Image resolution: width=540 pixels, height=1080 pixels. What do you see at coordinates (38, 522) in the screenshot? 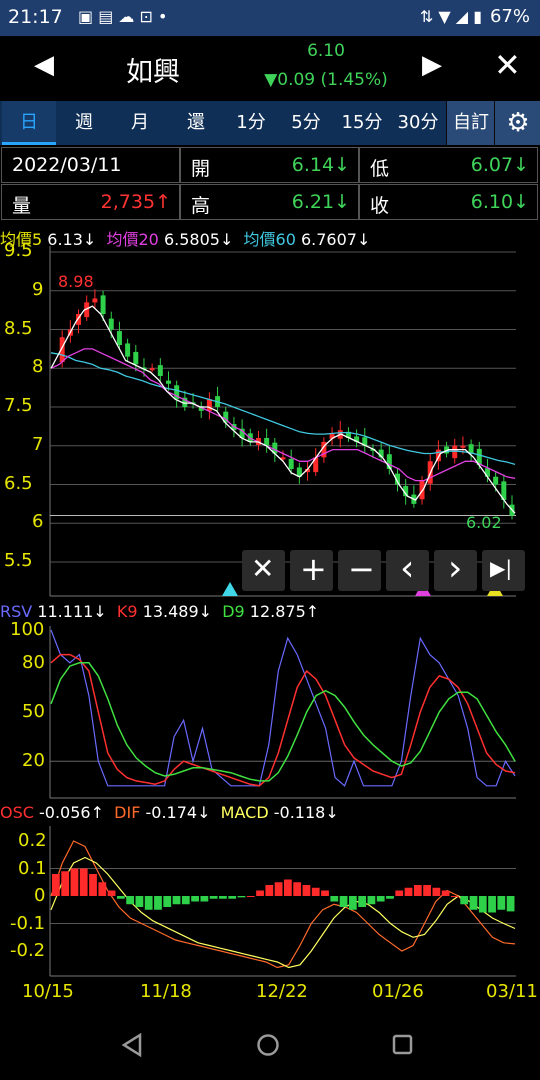
I see `price-tick-label: 6` at bounding box center [38, 522].